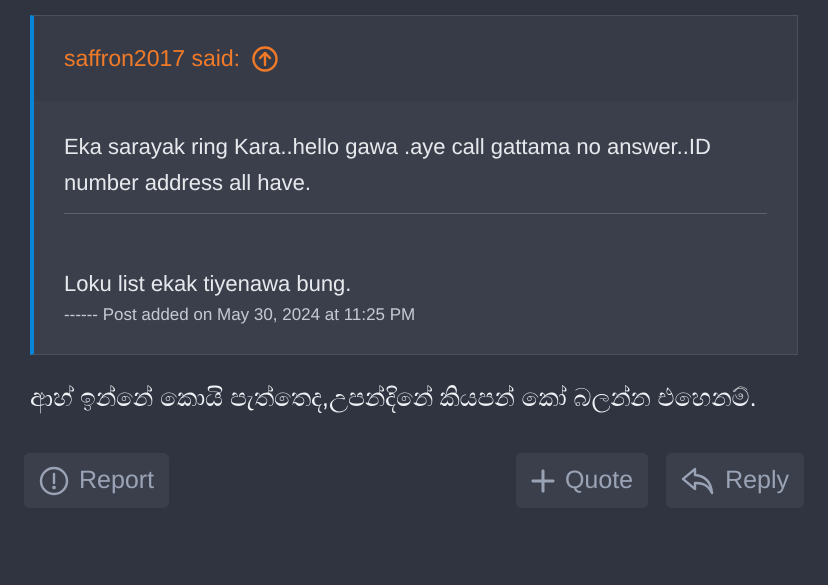 The image size is (828, 585). Describe the element at coordinates (97, 480) in the screenshot. I see `report-button: Report` at that location.